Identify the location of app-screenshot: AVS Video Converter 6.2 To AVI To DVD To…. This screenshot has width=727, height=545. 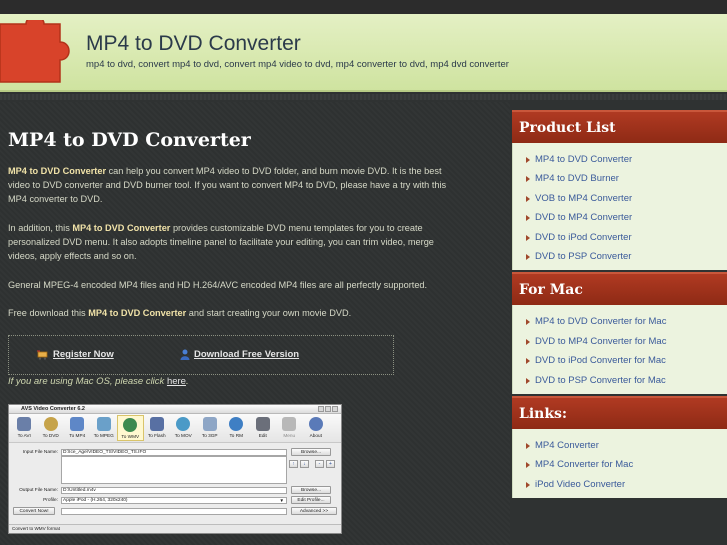
(175, 469).